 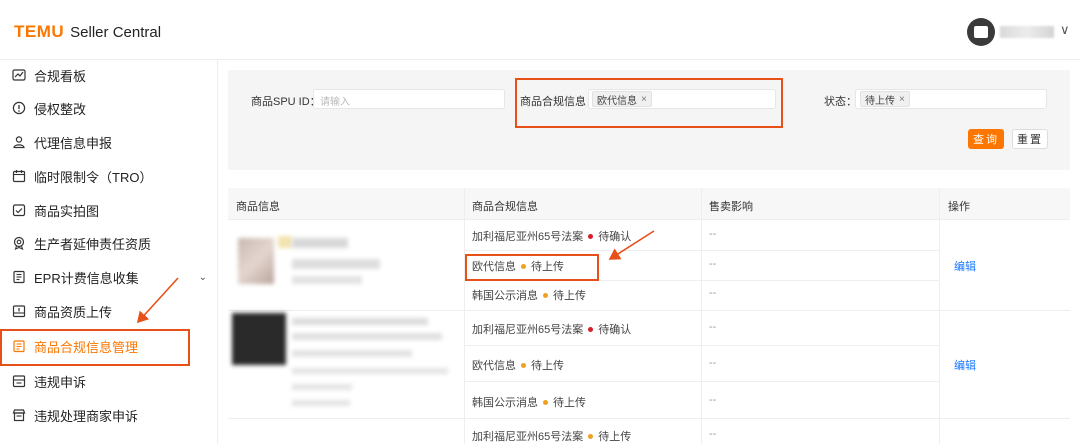 I want to click on compliance-item: 欧代信息 待上传, so click(x=518, y=365).